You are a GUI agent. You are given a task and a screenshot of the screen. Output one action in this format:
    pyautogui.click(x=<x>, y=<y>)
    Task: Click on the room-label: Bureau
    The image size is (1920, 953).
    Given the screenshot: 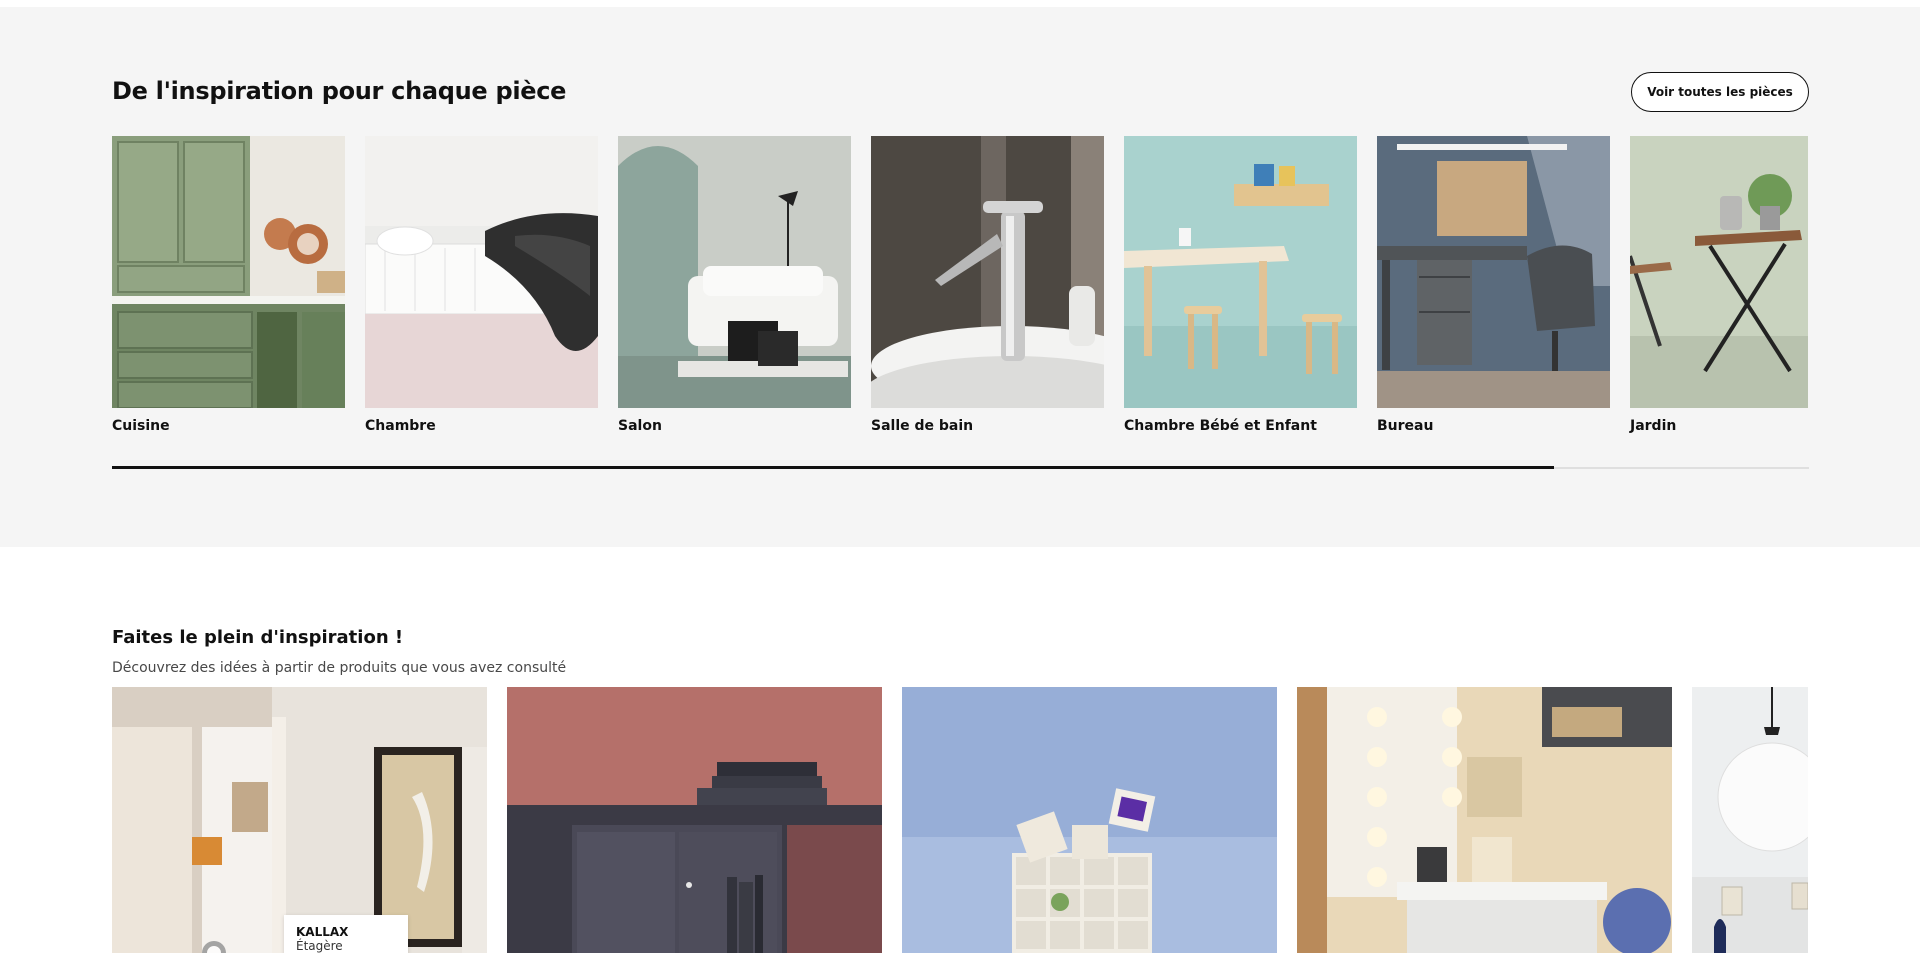 What is the action you would take?
    pyautogui.click(x=1405, y=426)
    